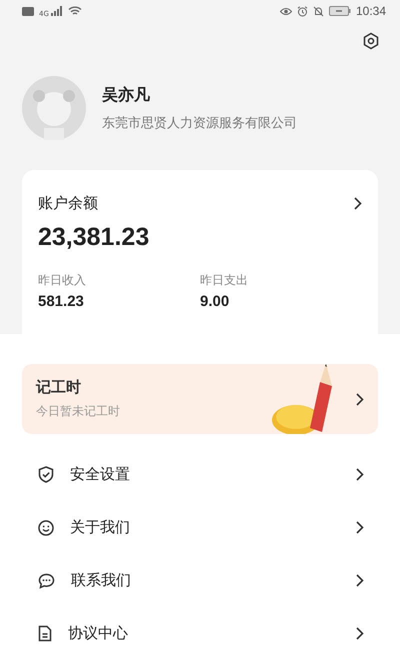 The image size is (400, 660). Describe the element at coordinates (54, 108) in the screenshot. I see `avatar` at that location.